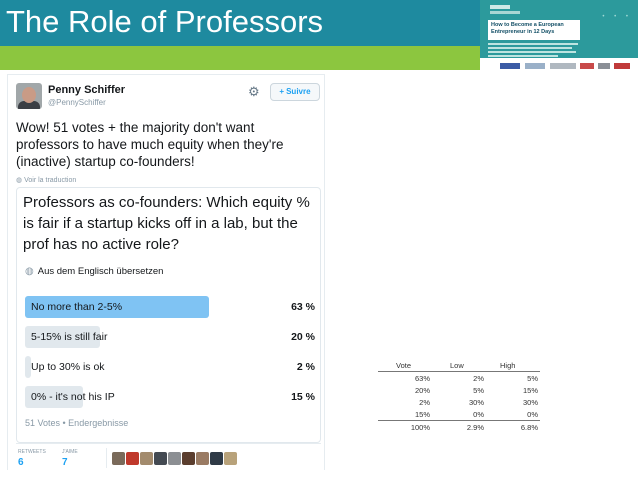 The width and height of the screenshot is (638, 479). I want to click on table-cell: 100%, so click(420, 427).